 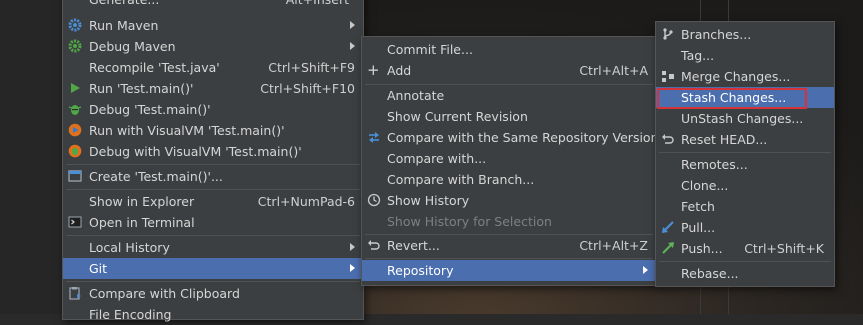 I want to click on pull-arrow-icon, so click(x=668, y=227).